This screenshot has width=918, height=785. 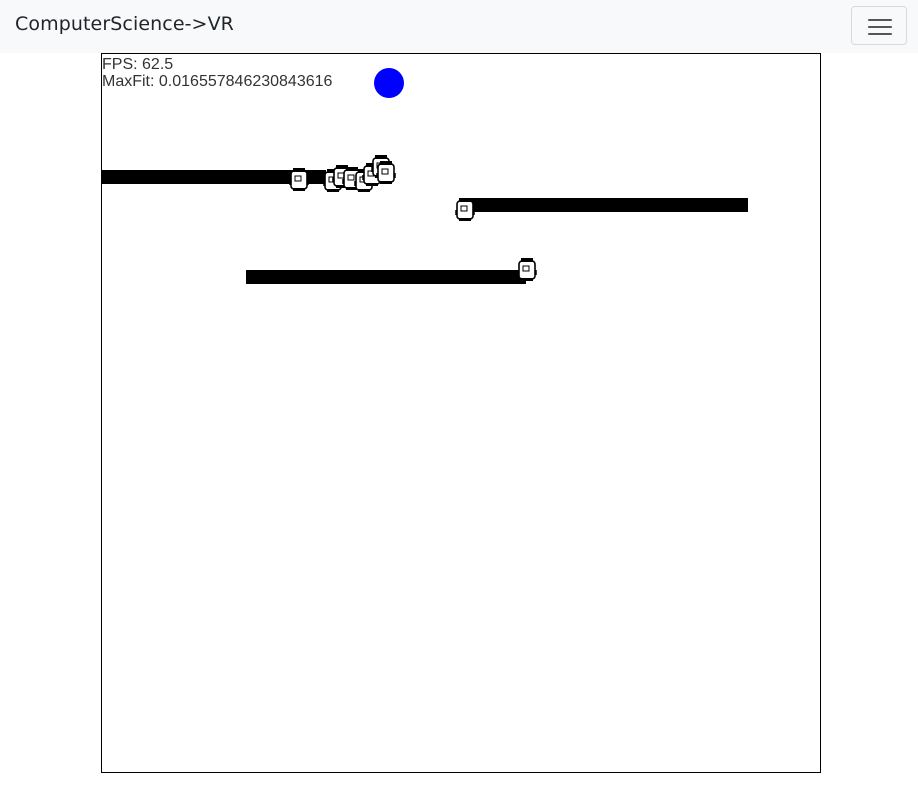 I want to click on navbar: ComputerScience->VR, so click(x=459, y=26).